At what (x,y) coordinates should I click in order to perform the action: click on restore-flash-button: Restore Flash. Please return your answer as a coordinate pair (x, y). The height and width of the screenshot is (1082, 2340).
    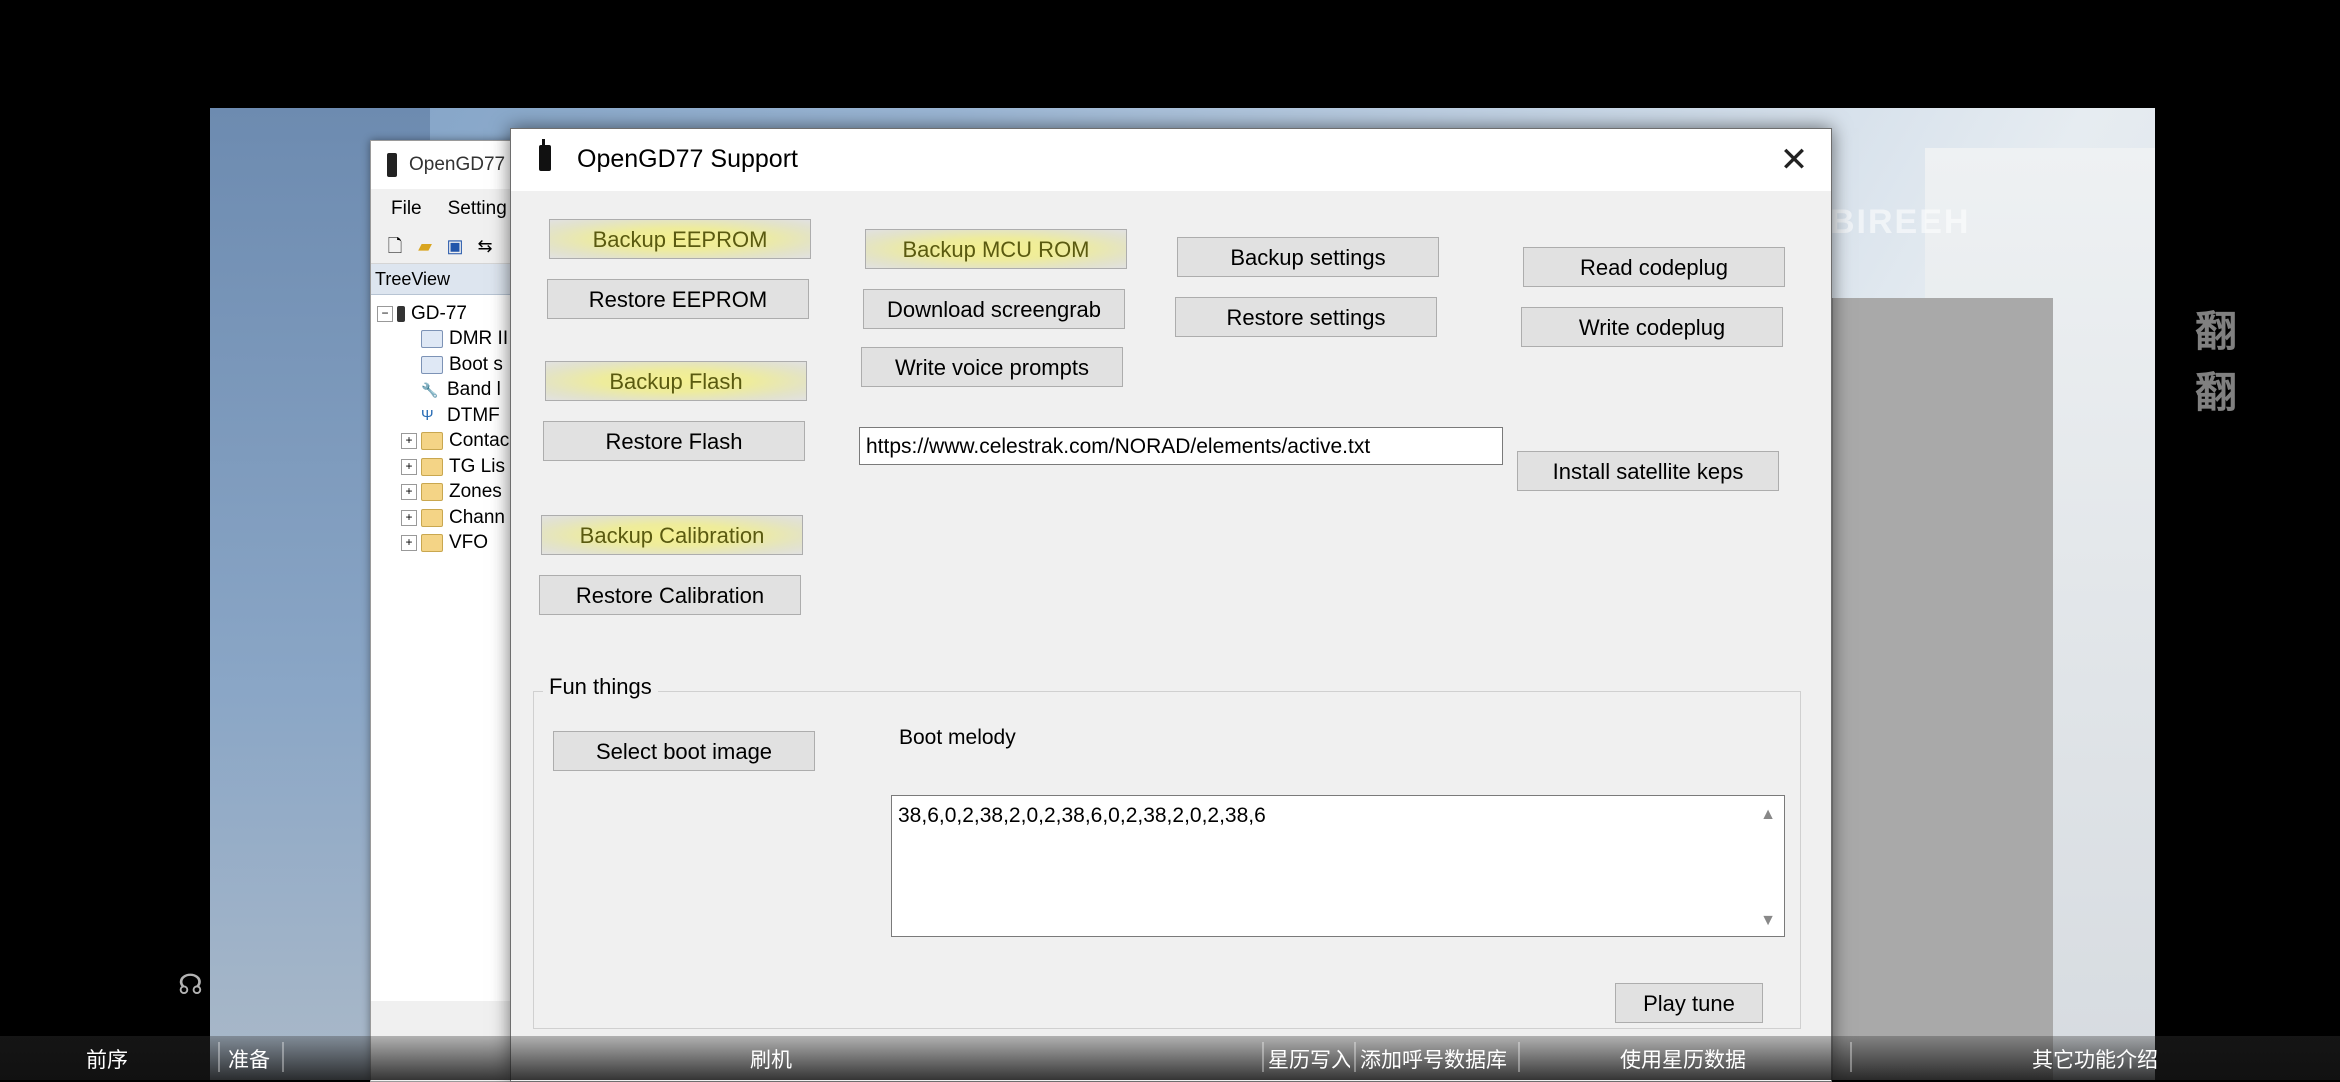
    Looking at the image, I should click on (674, 441).